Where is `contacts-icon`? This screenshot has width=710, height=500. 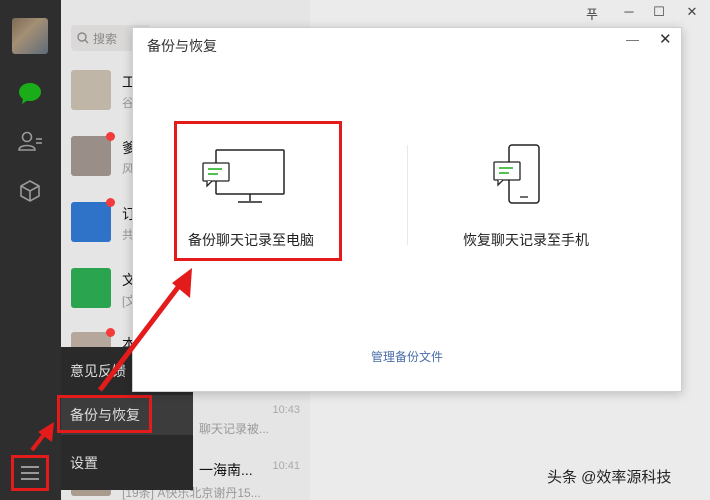 contacts-icon is located at coordinates (30, 141).